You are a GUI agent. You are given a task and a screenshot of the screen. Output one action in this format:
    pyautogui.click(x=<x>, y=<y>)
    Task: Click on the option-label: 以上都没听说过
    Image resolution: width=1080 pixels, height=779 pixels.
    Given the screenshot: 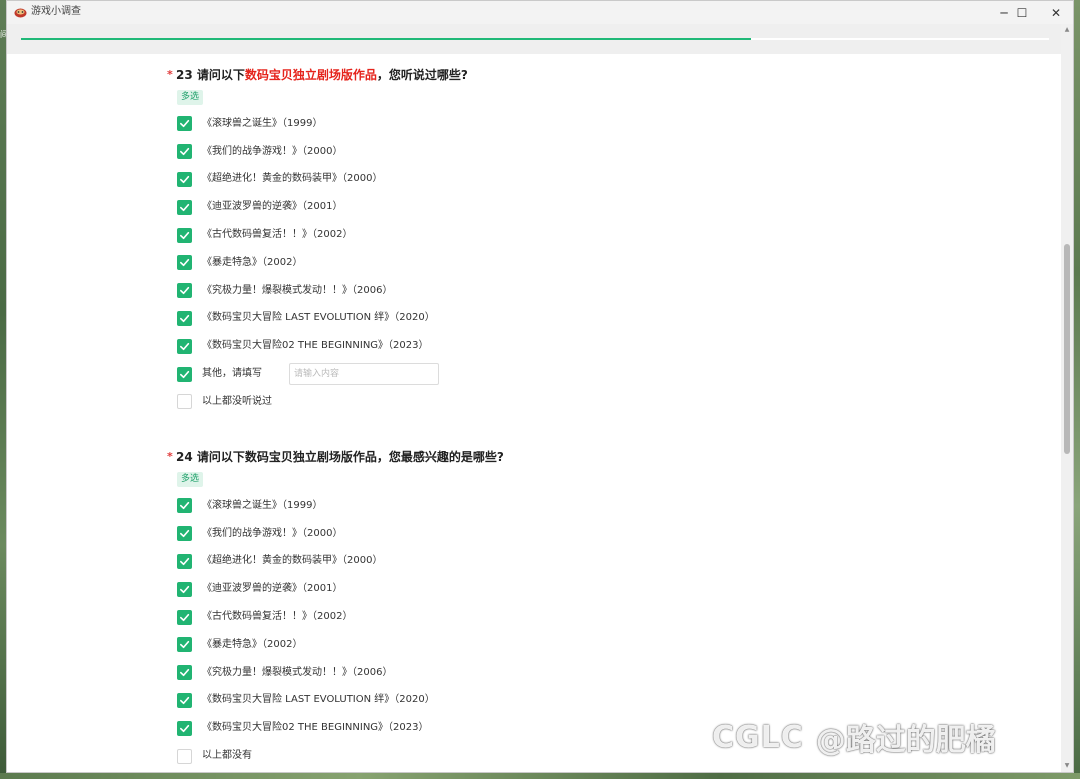 What is the action you would take?
    pyautogui.click(x=237, y=401)
    